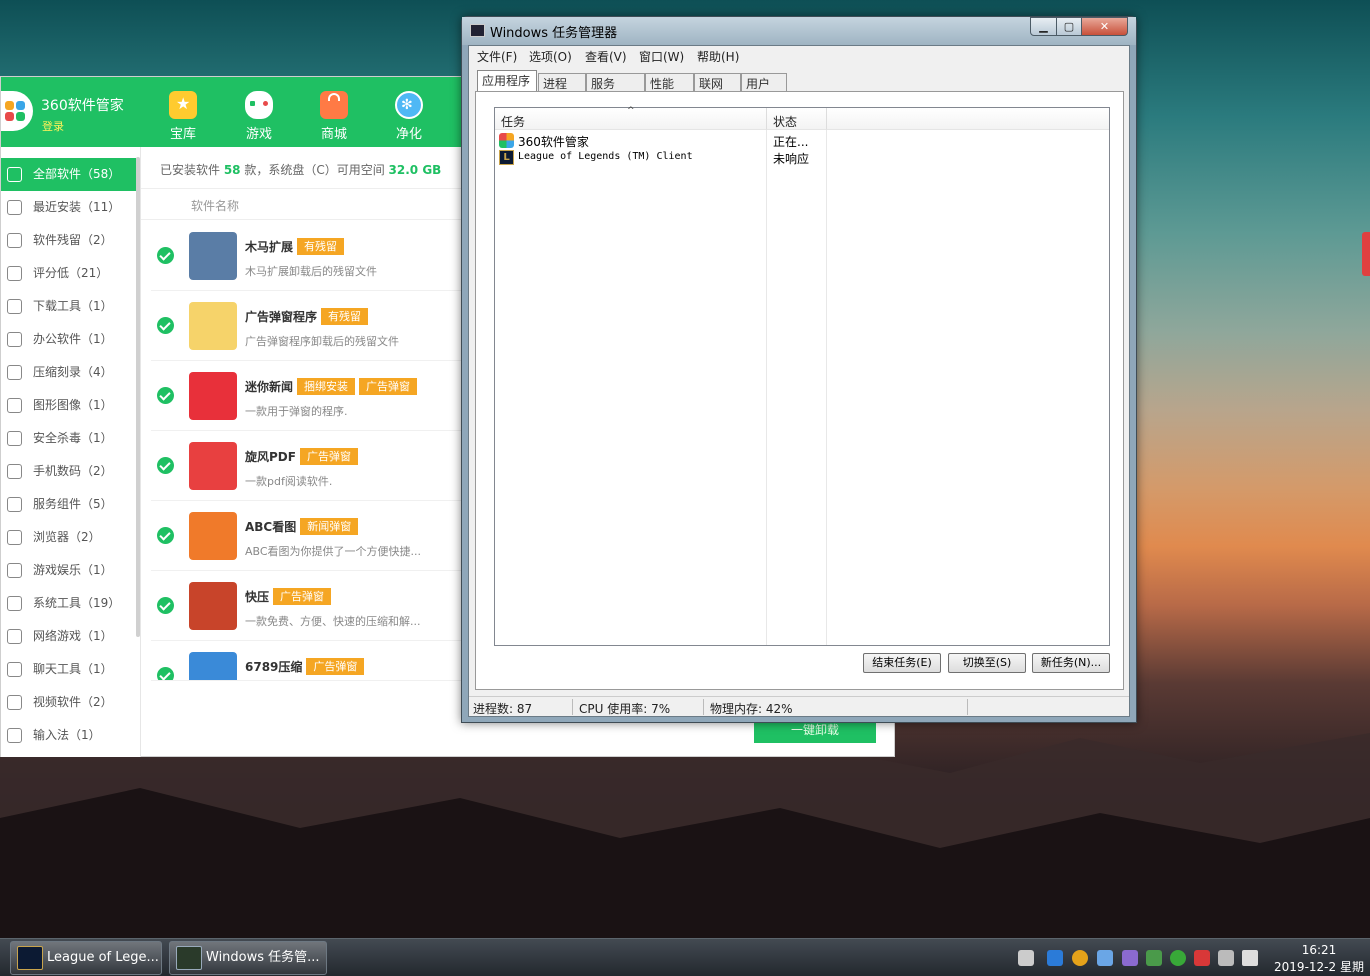 The image size is (1370, 976). I want to click on switch-to-button: 切换至(S), so click(987, 663).